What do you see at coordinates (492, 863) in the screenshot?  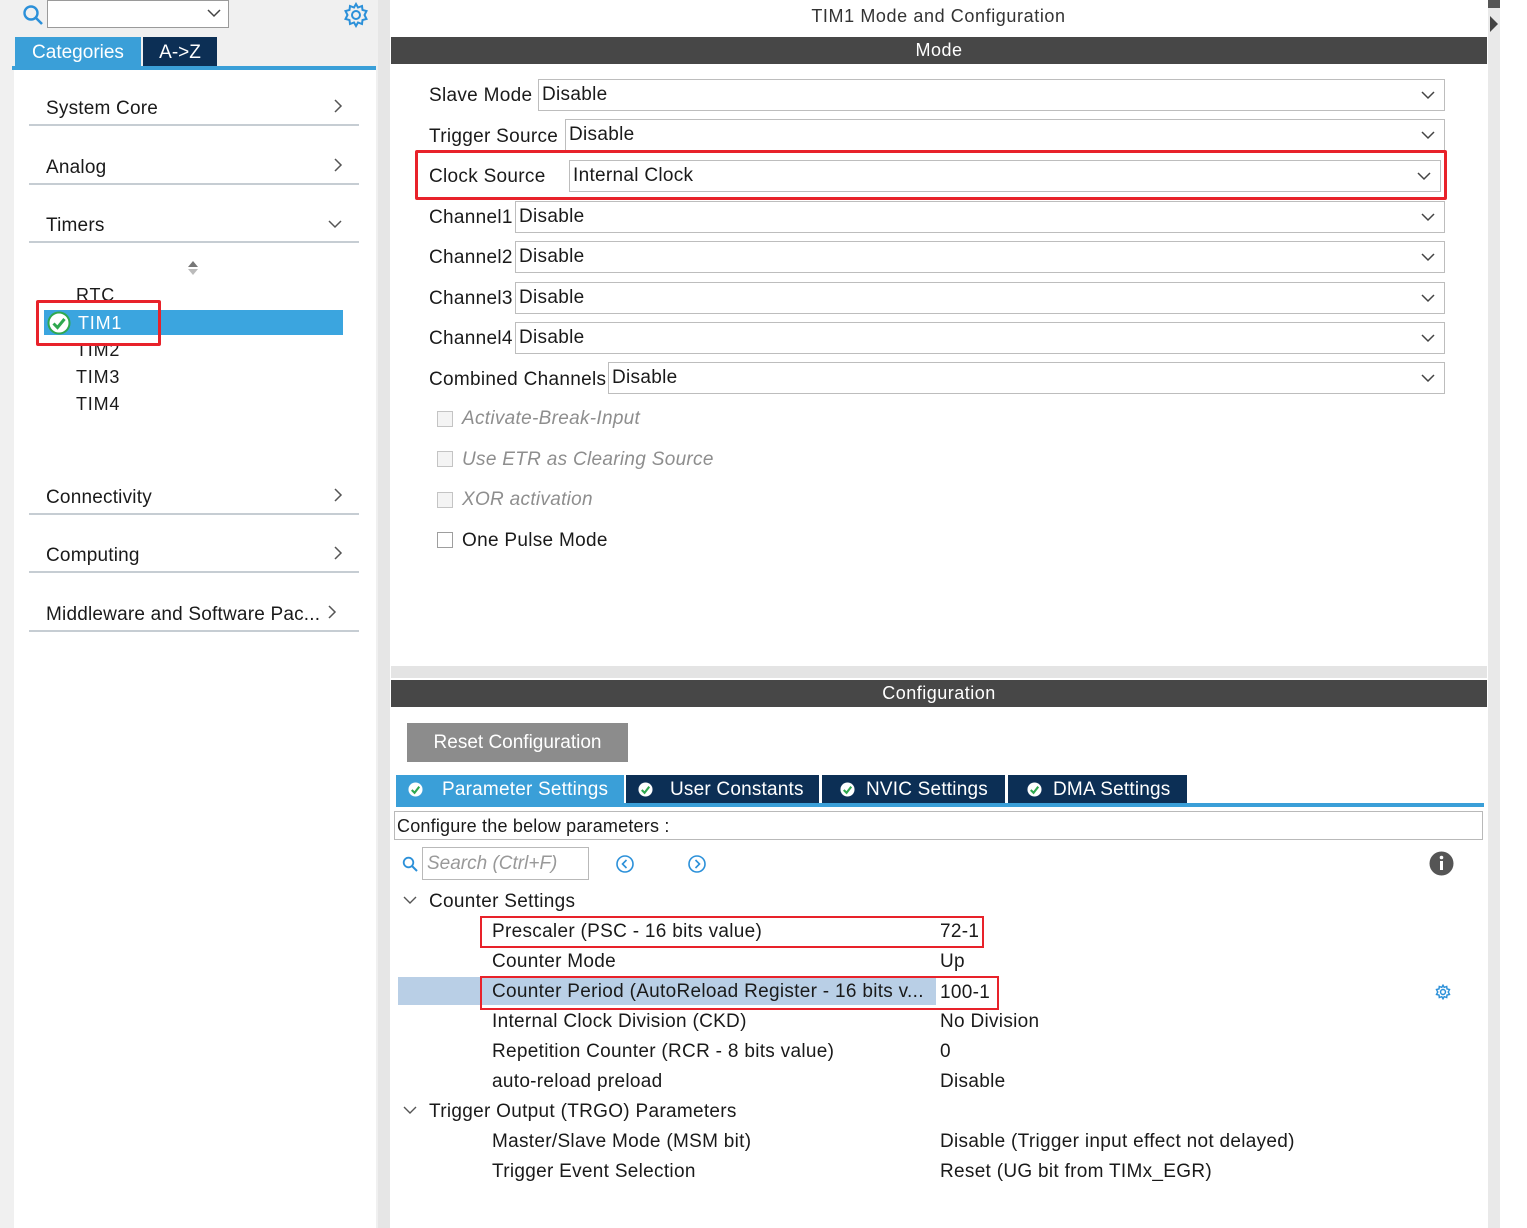 I see `search-placeholder: Search (Ctrl+F)` at bounding box center [492, 863].